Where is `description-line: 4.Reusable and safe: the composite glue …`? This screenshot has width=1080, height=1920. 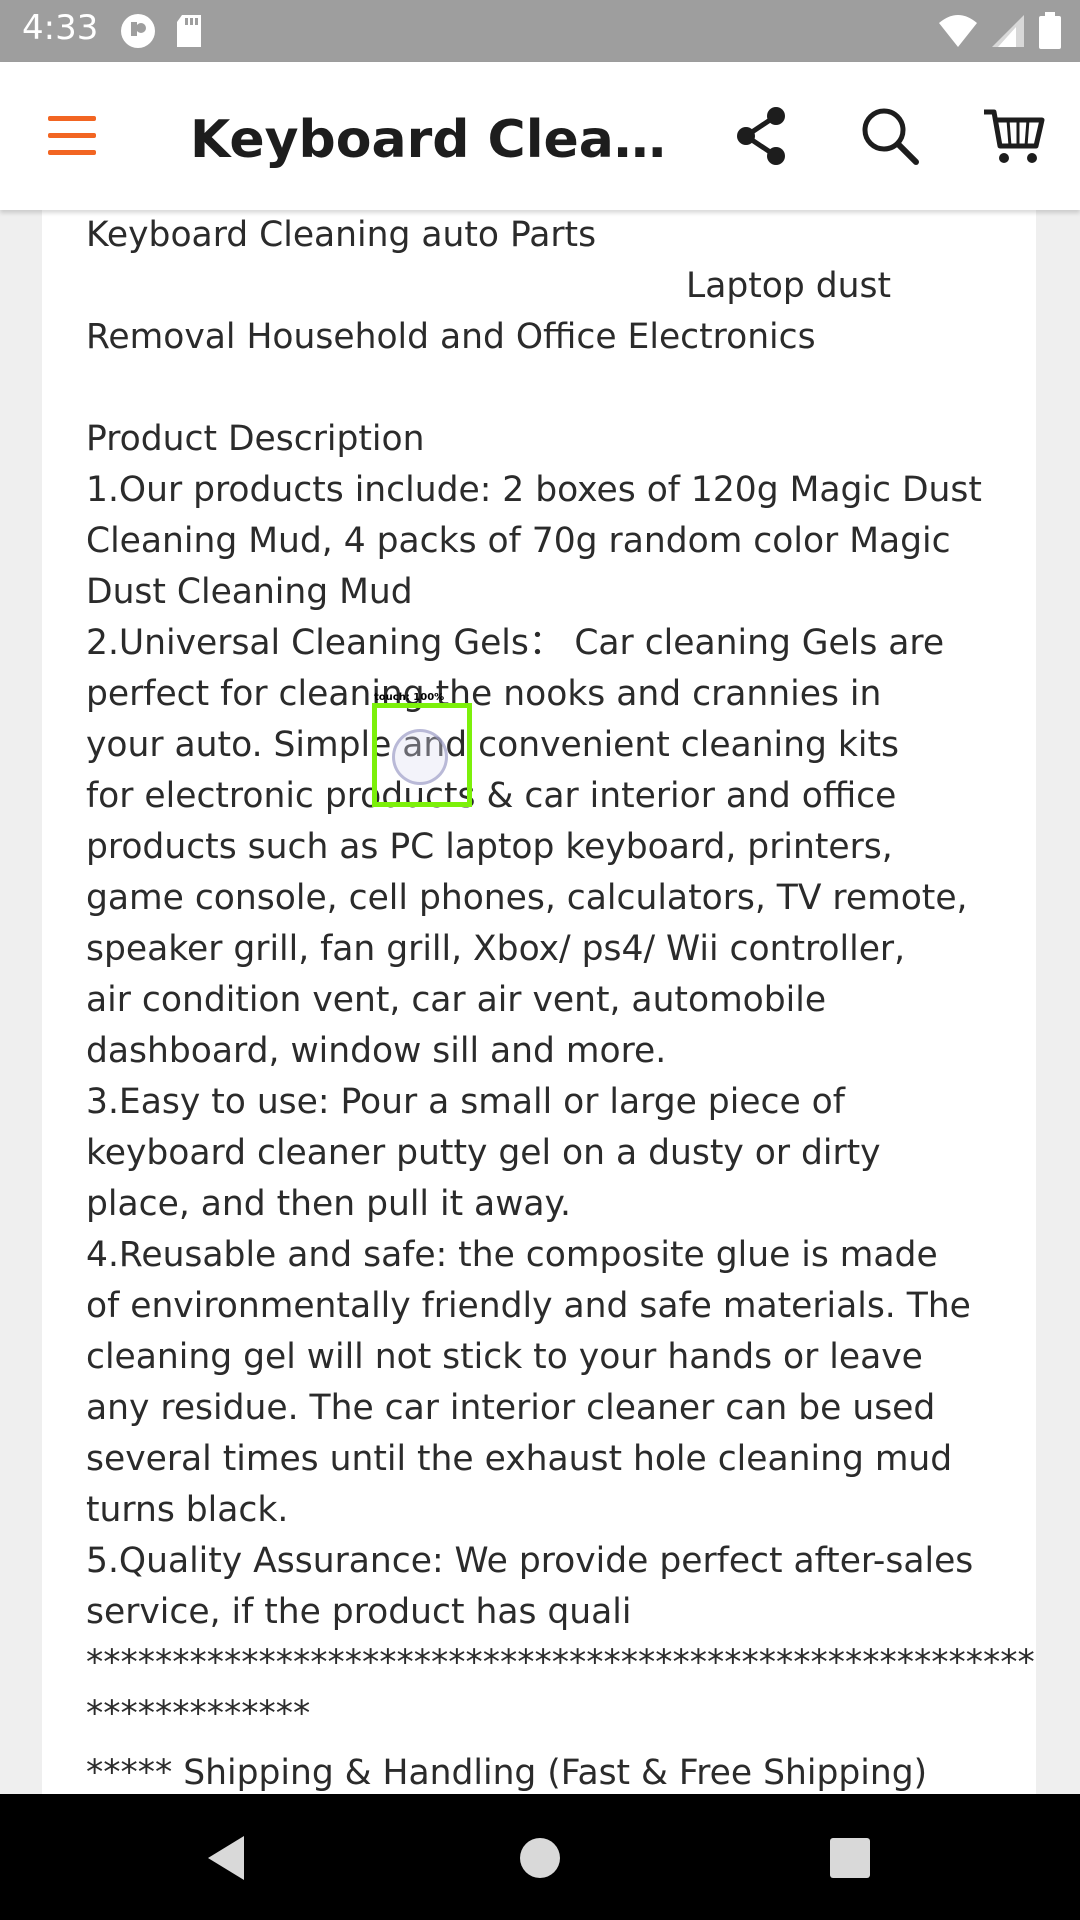 description-line: 4.Reusable and safe: the composite glue … is located at coordinates (512, 1255).